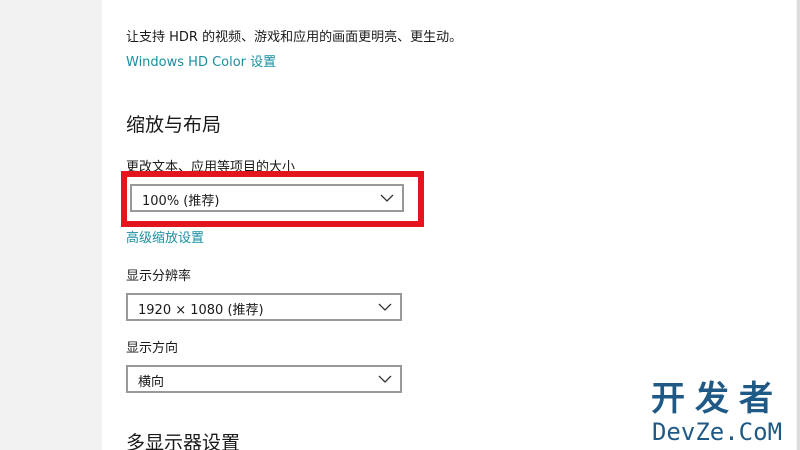  What do you see at coordinates (294, 37) in the screenshot?
I see `hdr-description: 让支持 HDR 的视频、游戏和应用的画面更明亮、更生动。` at bounding box center [294, 37].